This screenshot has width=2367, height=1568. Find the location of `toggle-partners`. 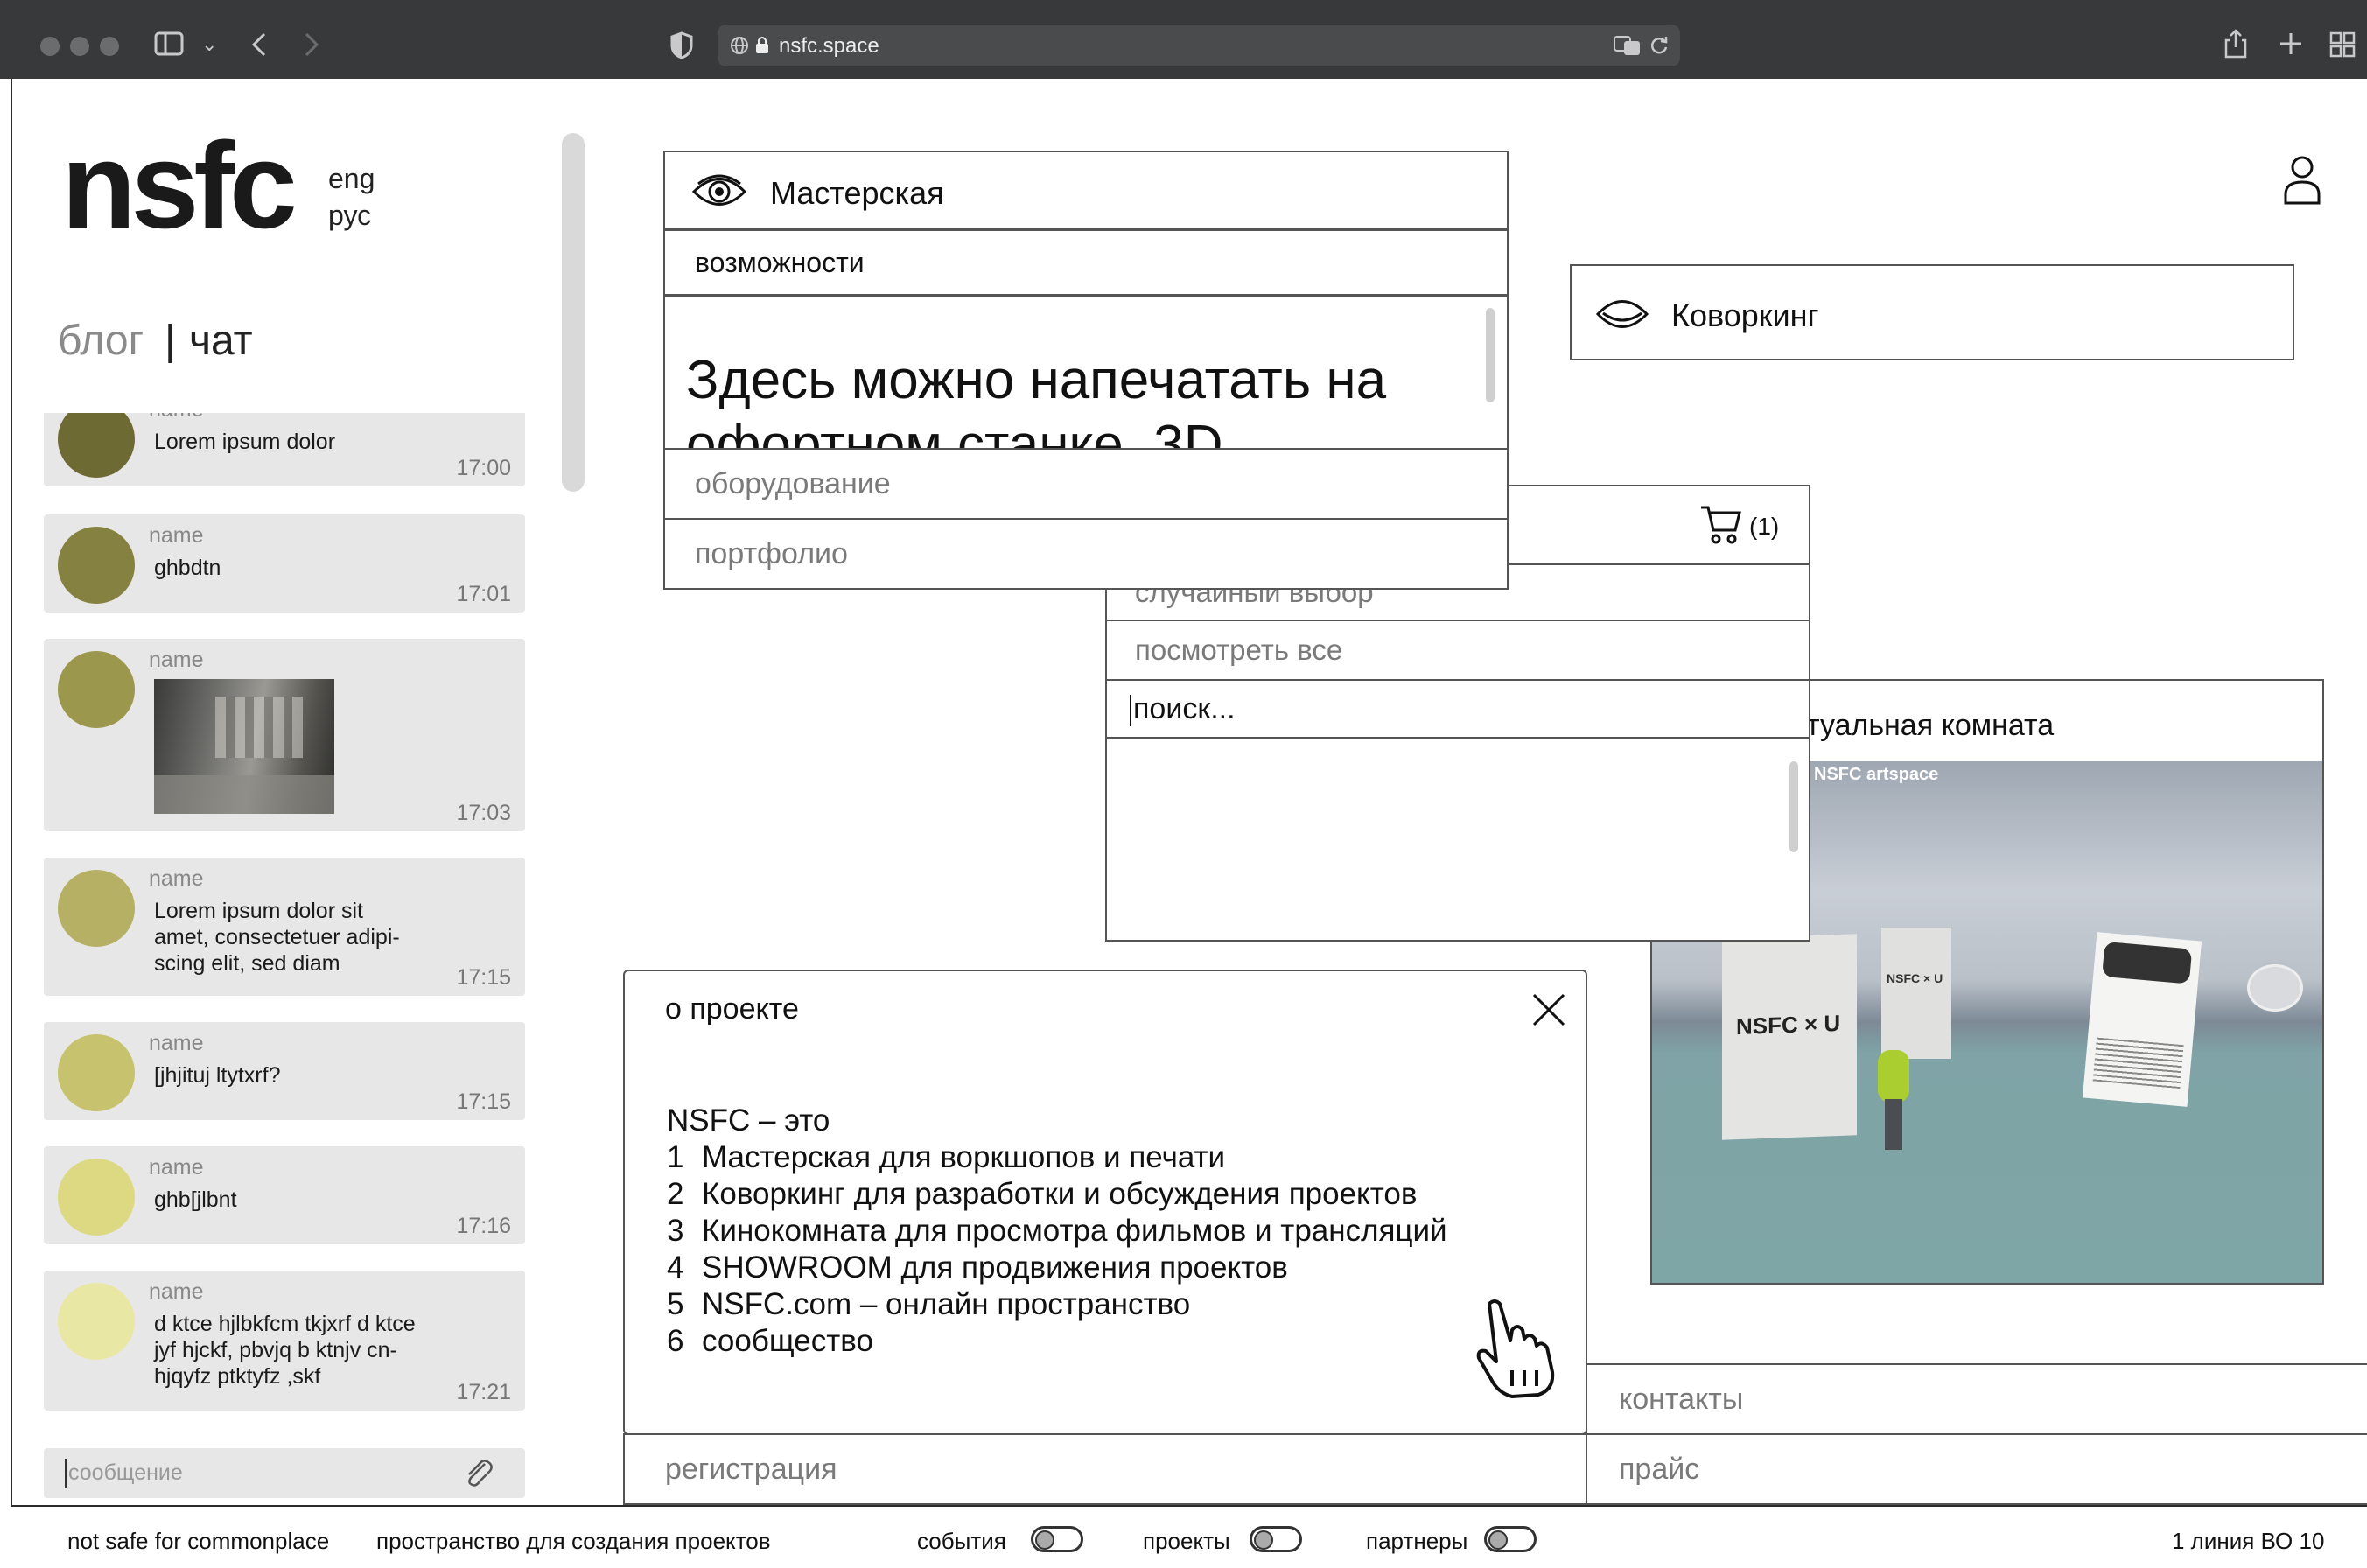

toggle-partners is located at coordinates (1510, 1539).